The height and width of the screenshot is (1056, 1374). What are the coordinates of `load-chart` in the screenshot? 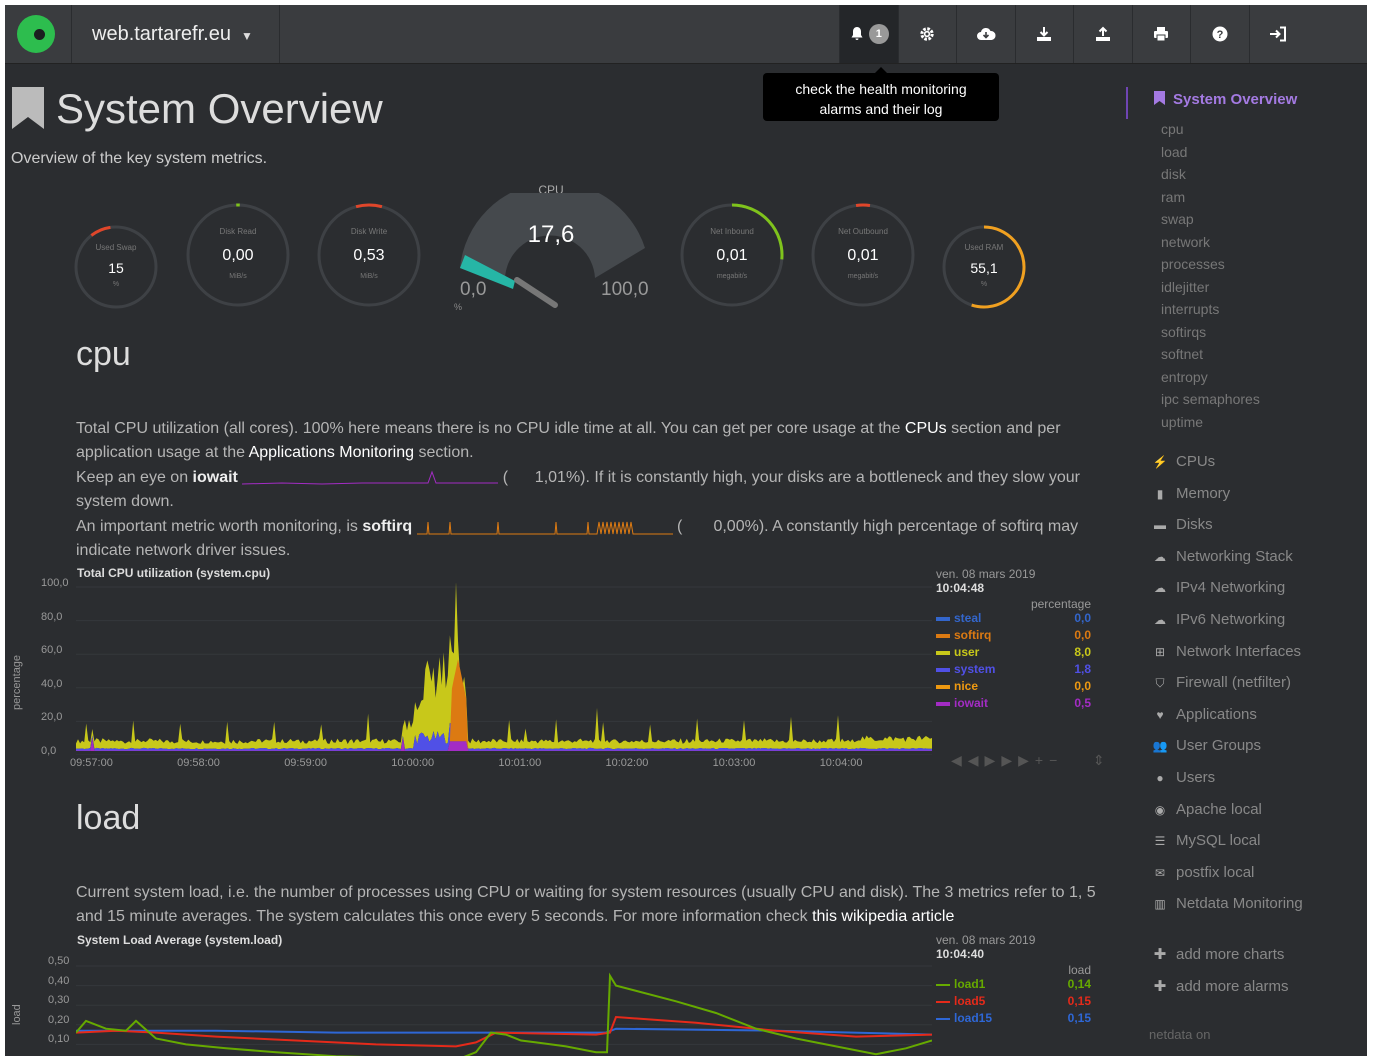 It's located at (504, 1000).